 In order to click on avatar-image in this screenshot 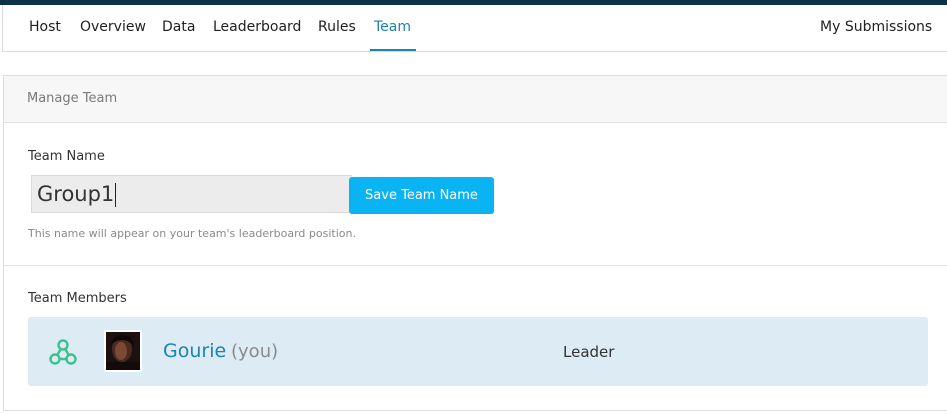, I will do `click(123, 351)`.